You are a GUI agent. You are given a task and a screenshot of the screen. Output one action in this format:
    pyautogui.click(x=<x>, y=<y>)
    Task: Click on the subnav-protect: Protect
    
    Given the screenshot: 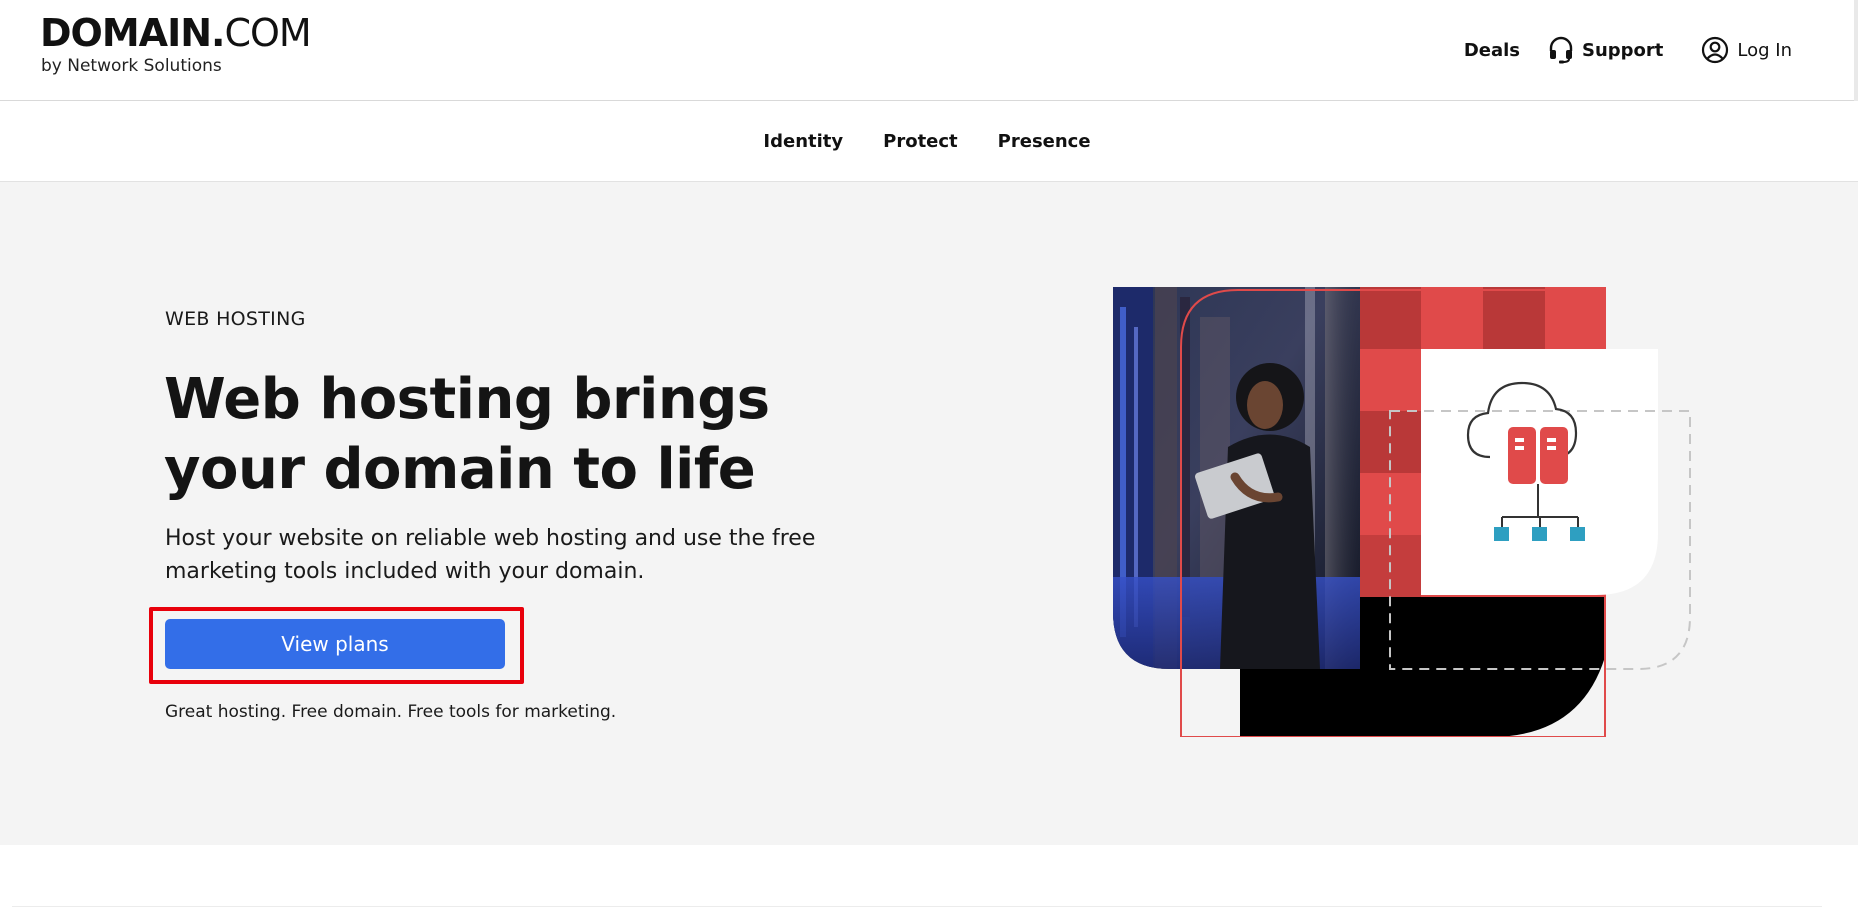 What is the action you would take?
    pyautogui.click(x=920, y=141)
    